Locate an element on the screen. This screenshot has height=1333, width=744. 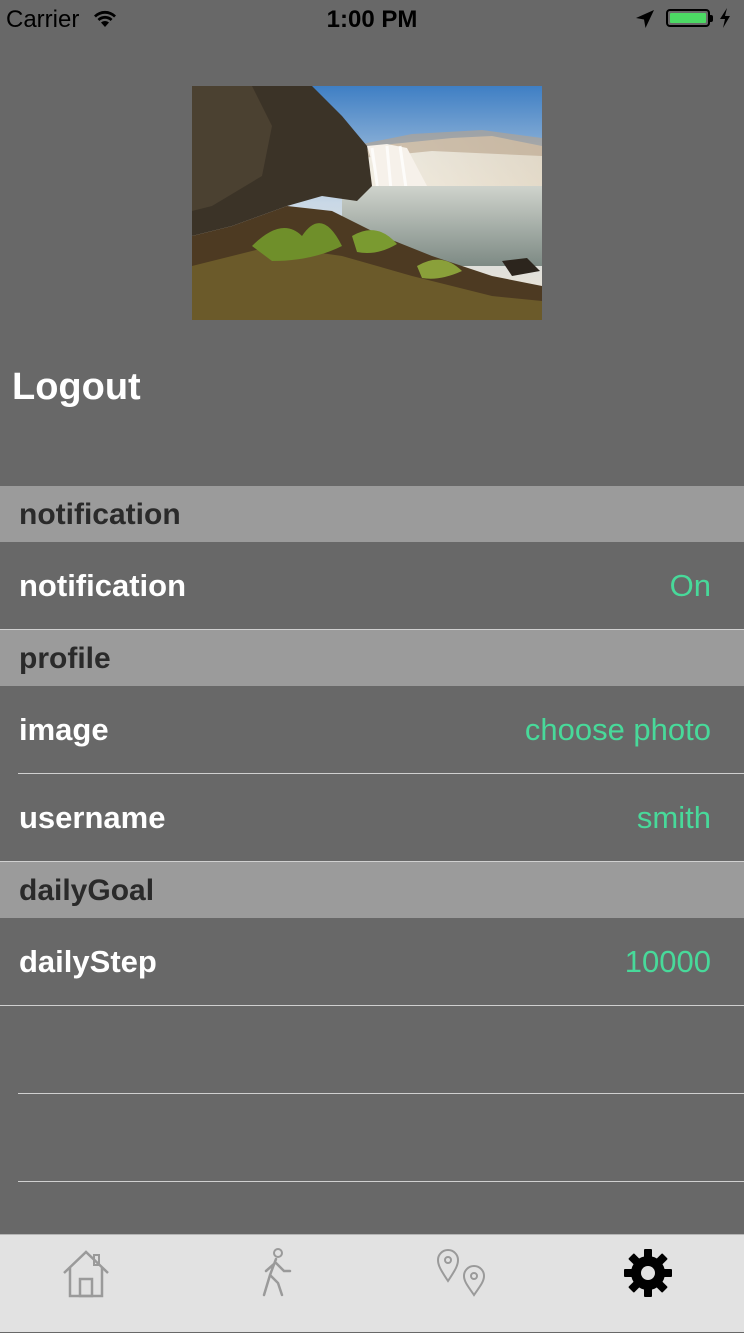
row-notification: notification On is located at coordinates (372, 586).